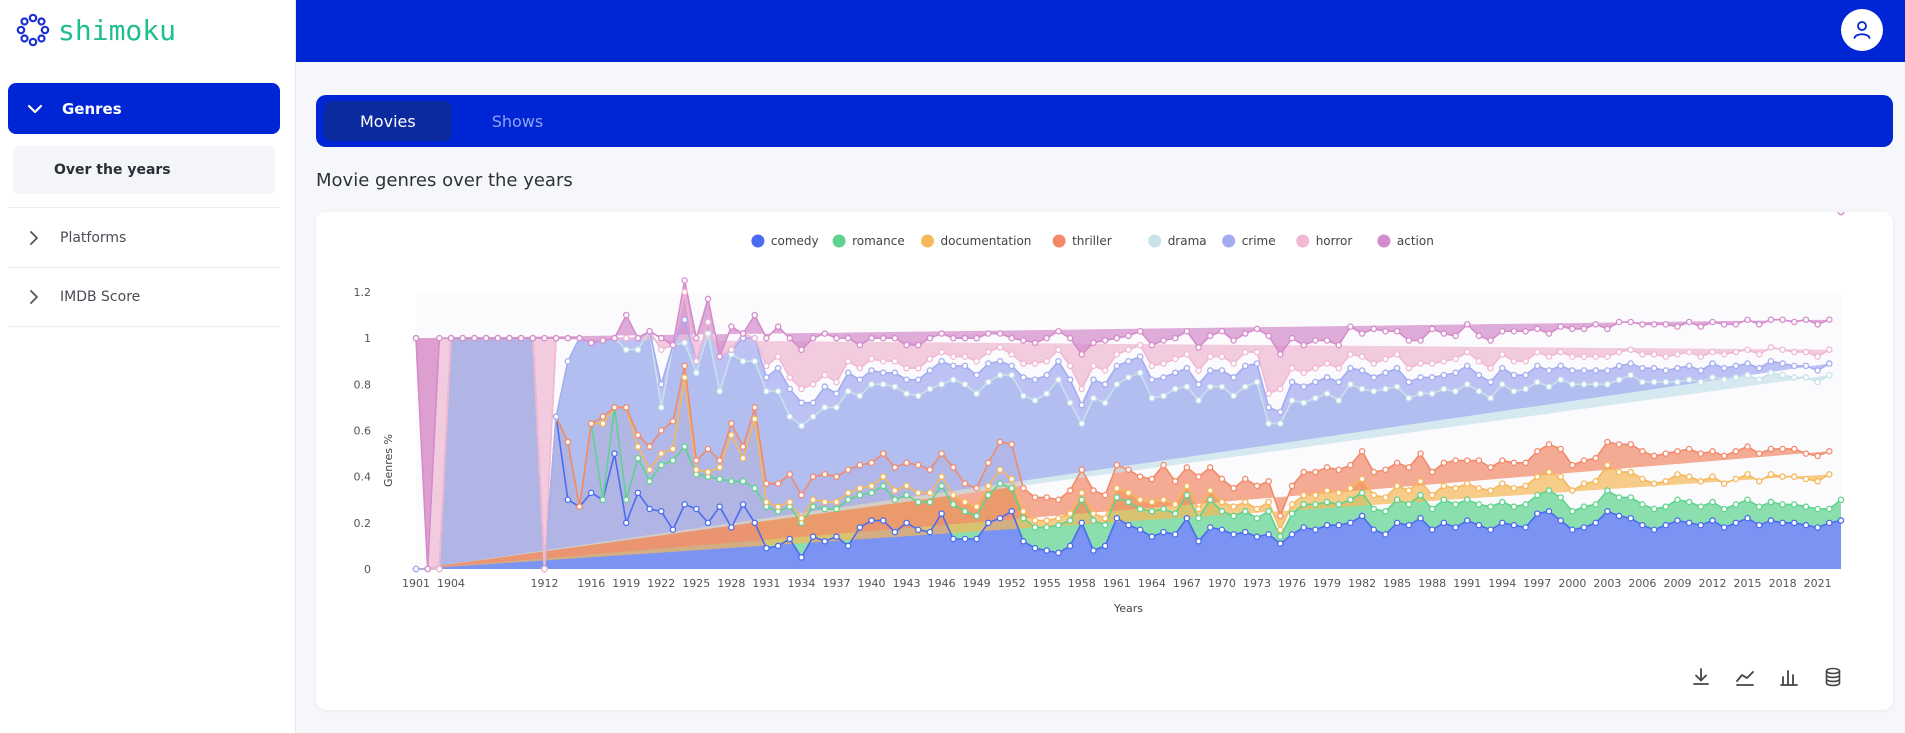  I want to click on legend-swatch-action, so click(1384, 241).